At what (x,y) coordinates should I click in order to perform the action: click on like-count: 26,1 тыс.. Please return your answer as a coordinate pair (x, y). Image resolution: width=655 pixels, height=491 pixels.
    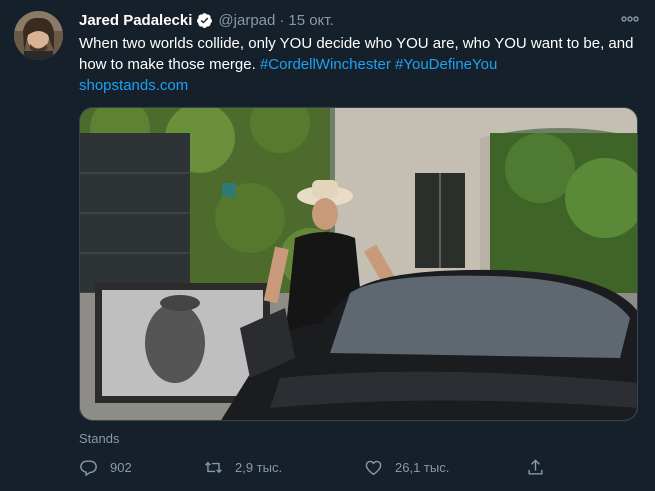
    Looking at the image, I should click on (422, 467).